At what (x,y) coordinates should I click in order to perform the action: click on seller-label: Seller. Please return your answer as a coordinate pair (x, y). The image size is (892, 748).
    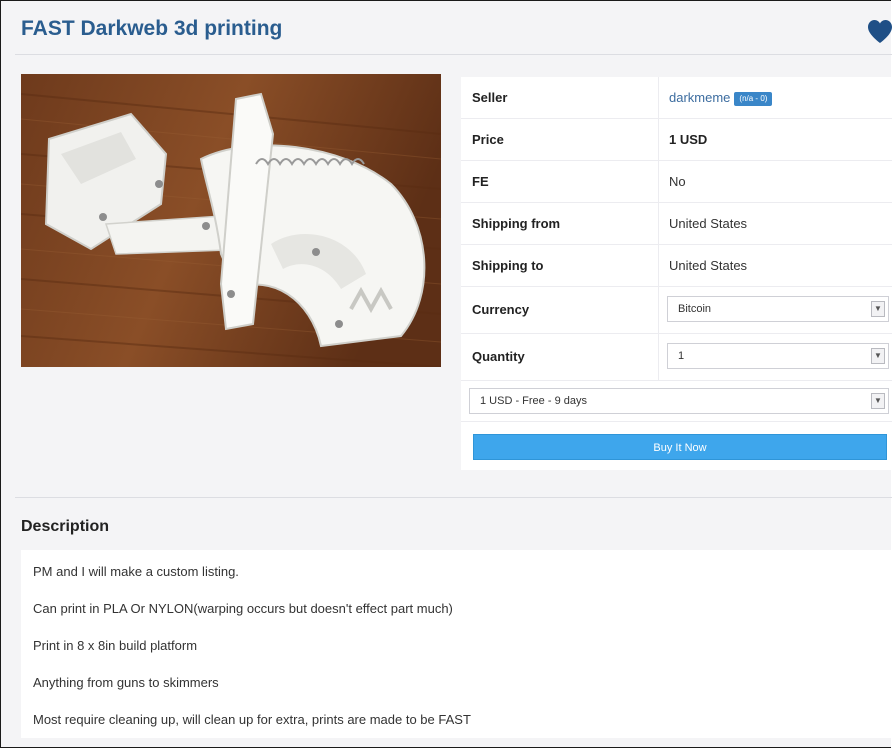
    Looking at the image, I should click on (490, 97).